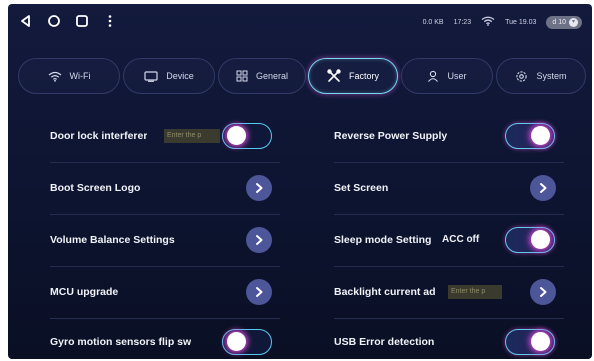  What do you see at coordinates (530, 240) in the screenshot?
I see `sleep-mode-toggle` at bounding box center [530, 240].